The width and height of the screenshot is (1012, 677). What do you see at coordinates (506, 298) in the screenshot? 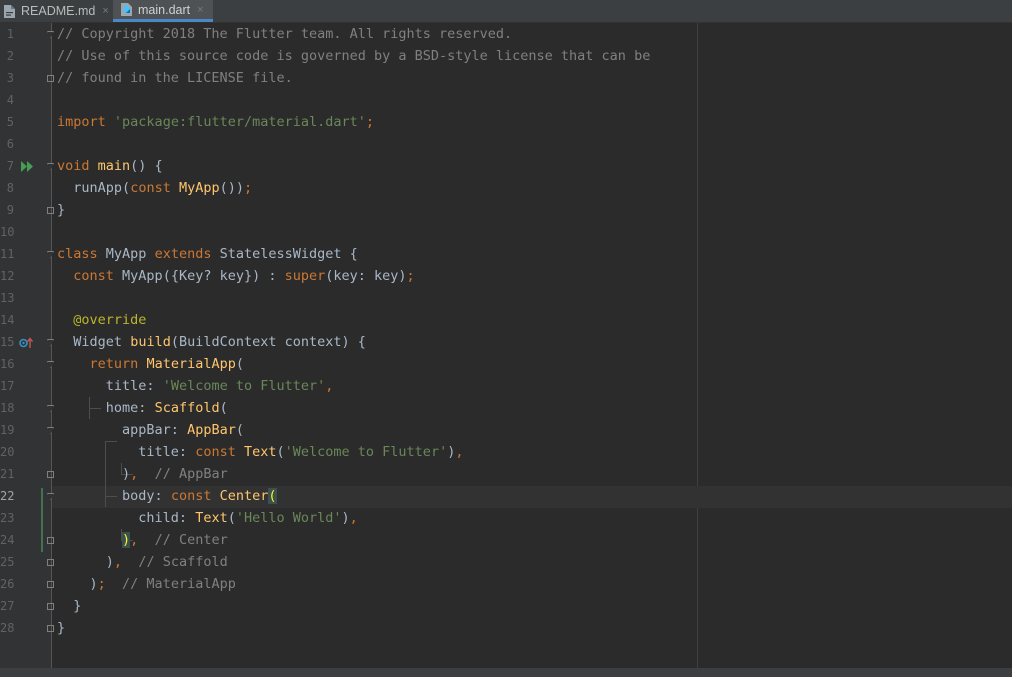
I see `code-line: 13` at bounding box center [506, 298].